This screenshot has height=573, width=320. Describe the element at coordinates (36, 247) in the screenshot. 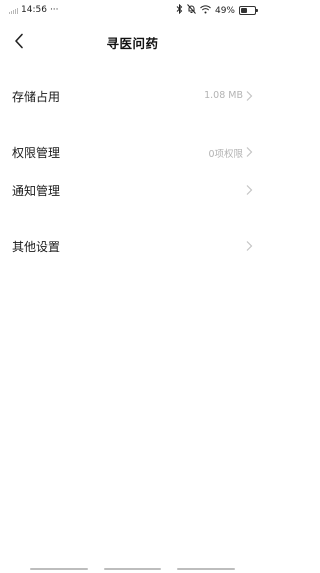

I see `row-label: 其他设置` at that location.